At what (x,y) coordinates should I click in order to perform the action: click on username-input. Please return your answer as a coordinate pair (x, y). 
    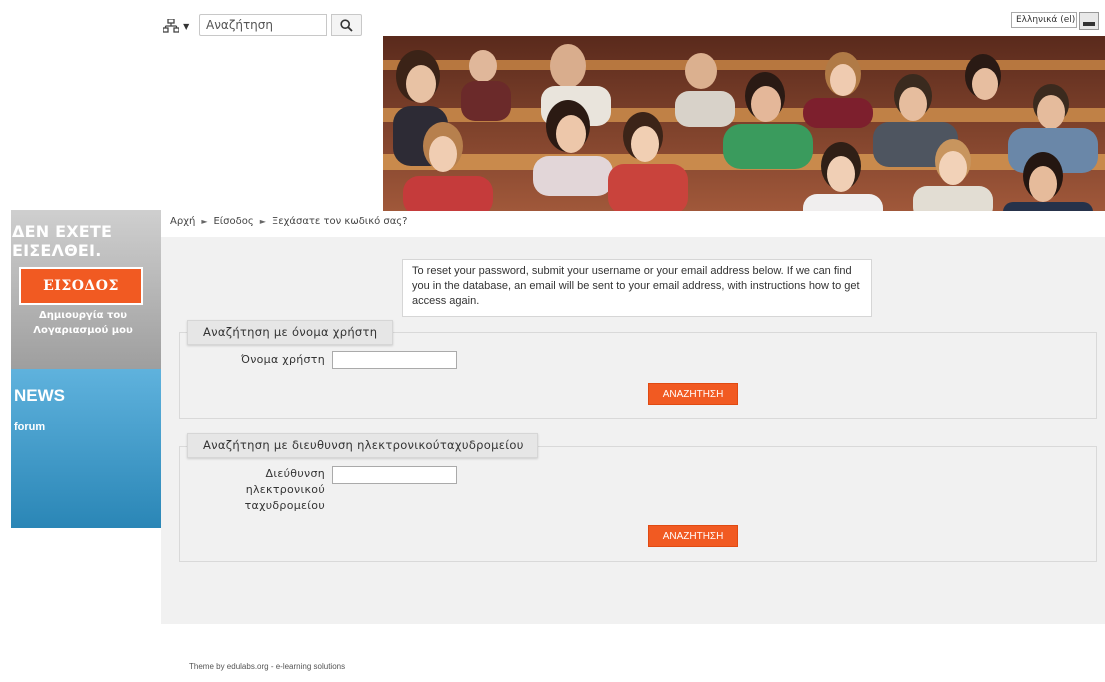
    Looking at the image, I should click on (394, 360).